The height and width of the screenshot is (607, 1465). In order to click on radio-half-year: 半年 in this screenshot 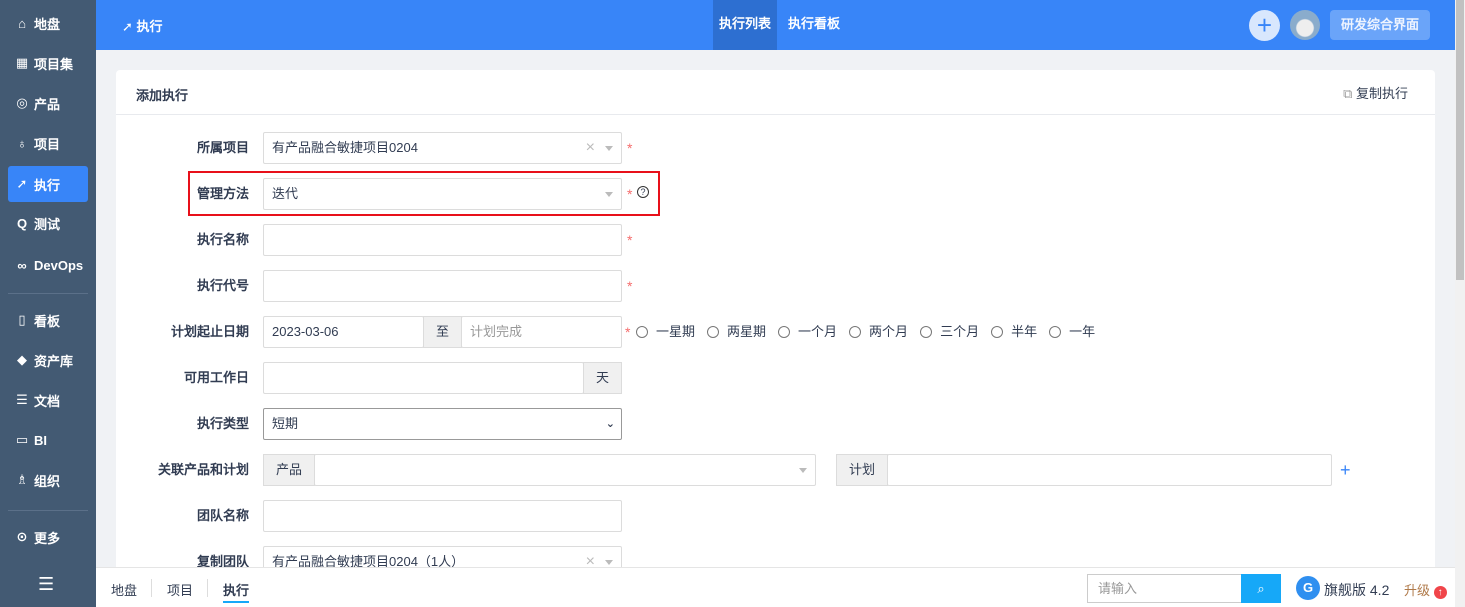, I will do `click(1014, 332)`.